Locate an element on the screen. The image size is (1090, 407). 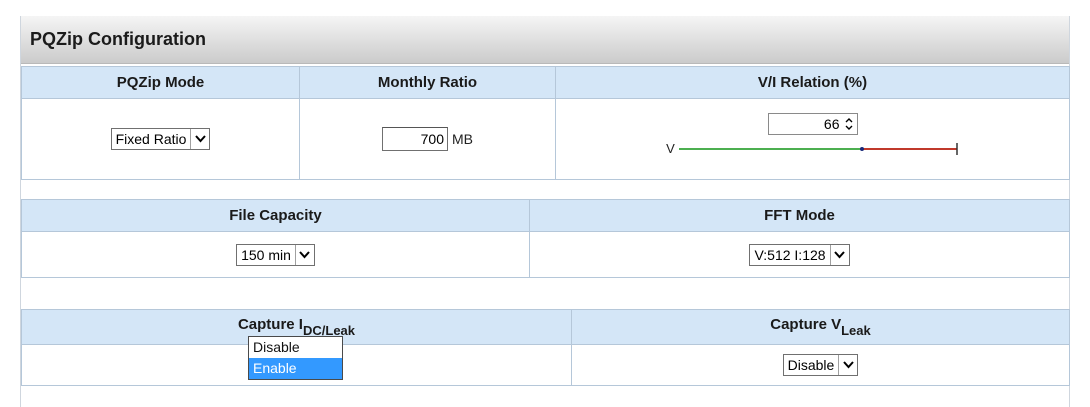
fft-mode-select: V:512 I:128 is located at coordinates (799, 254).